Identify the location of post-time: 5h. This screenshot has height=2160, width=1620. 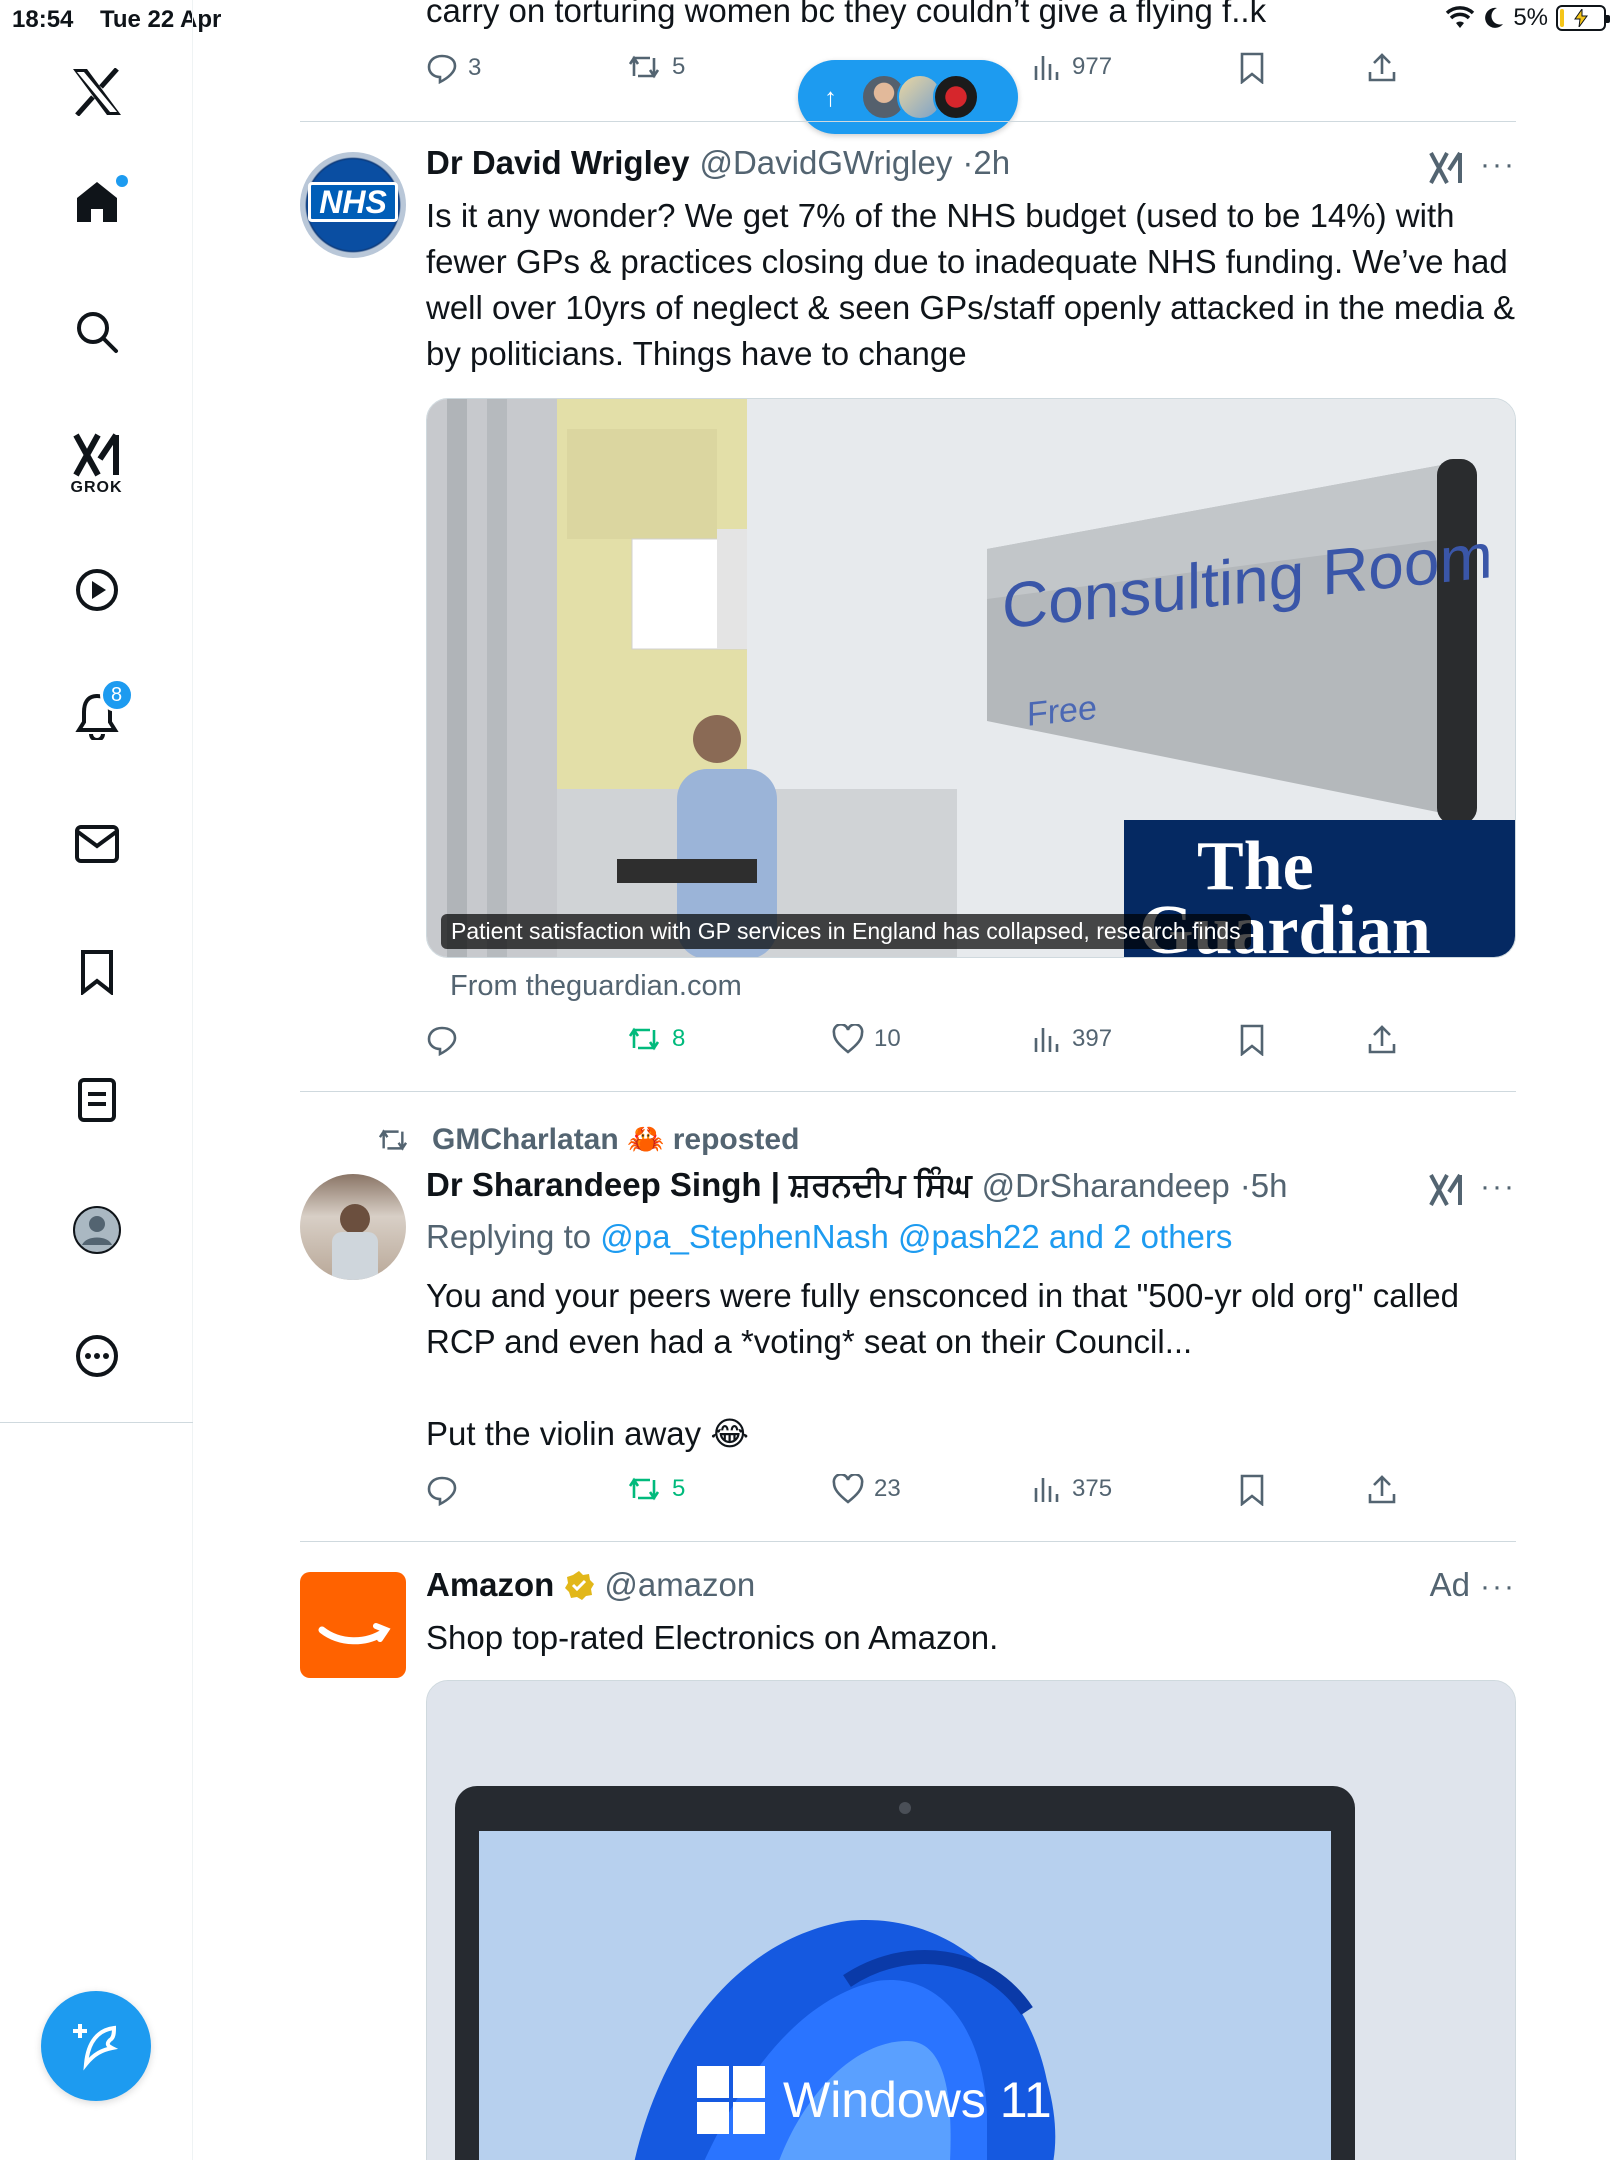
(1269, 1186).